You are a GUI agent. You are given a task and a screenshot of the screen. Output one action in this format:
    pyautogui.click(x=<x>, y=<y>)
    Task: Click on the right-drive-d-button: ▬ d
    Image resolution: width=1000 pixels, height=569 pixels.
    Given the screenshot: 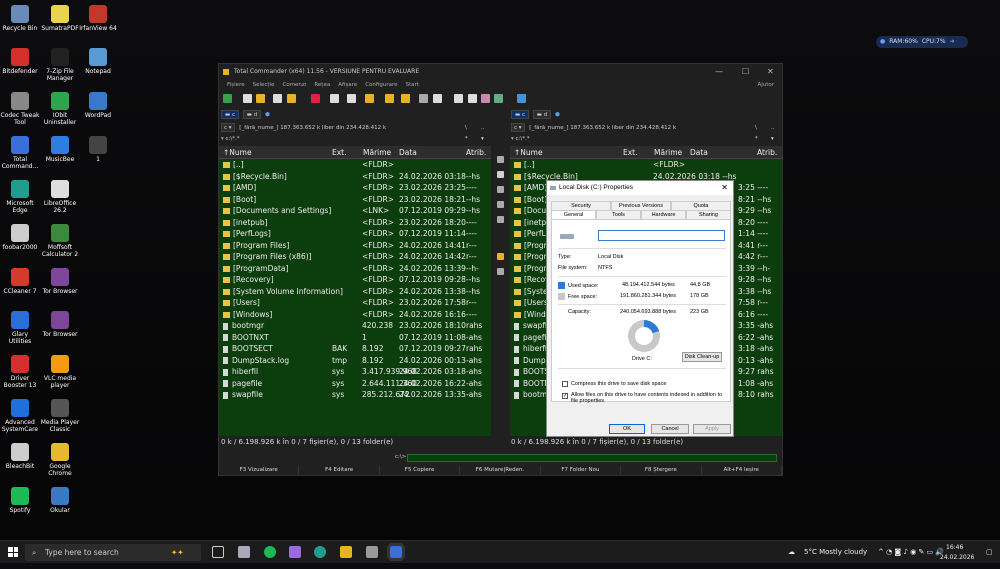 What is the action you would take?
    pyautogui.click(x=542, y=114)
    